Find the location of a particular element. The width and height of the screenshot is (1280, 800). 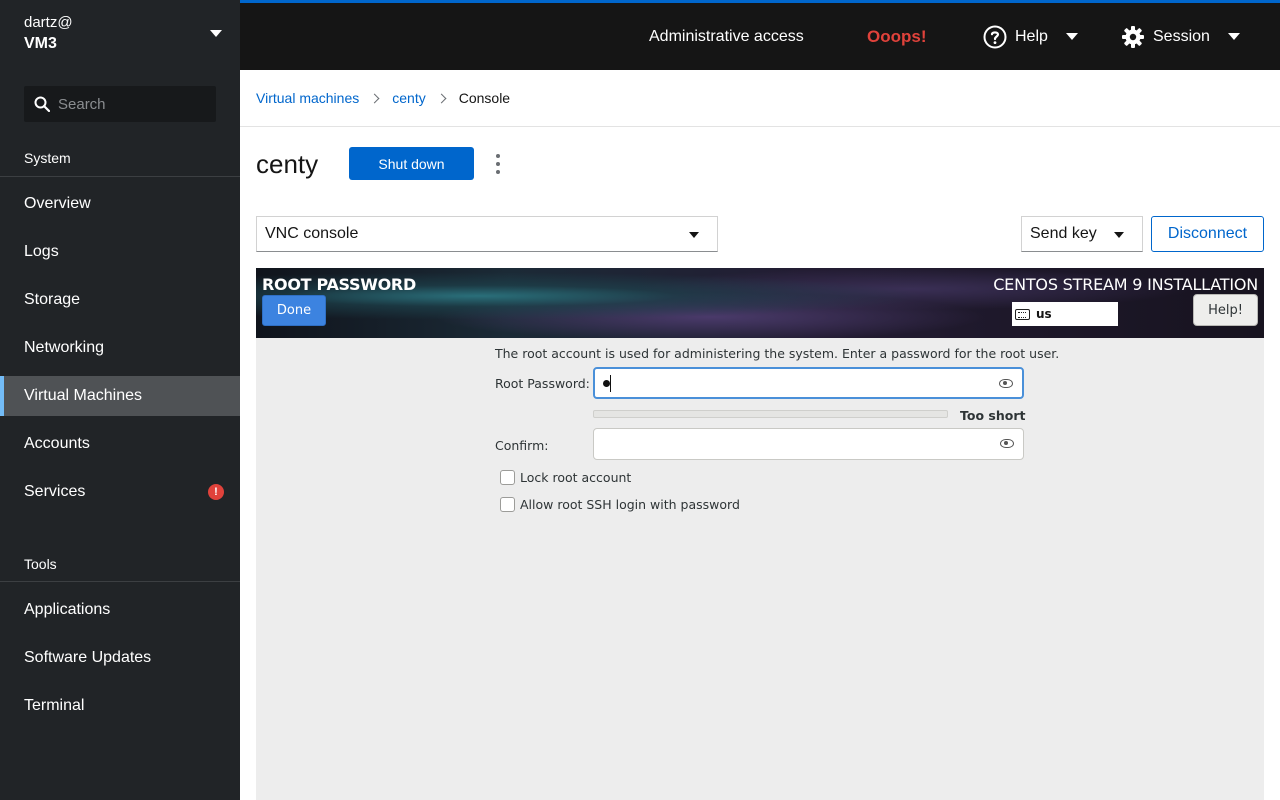

search-input is located at coordinates (128, 104).